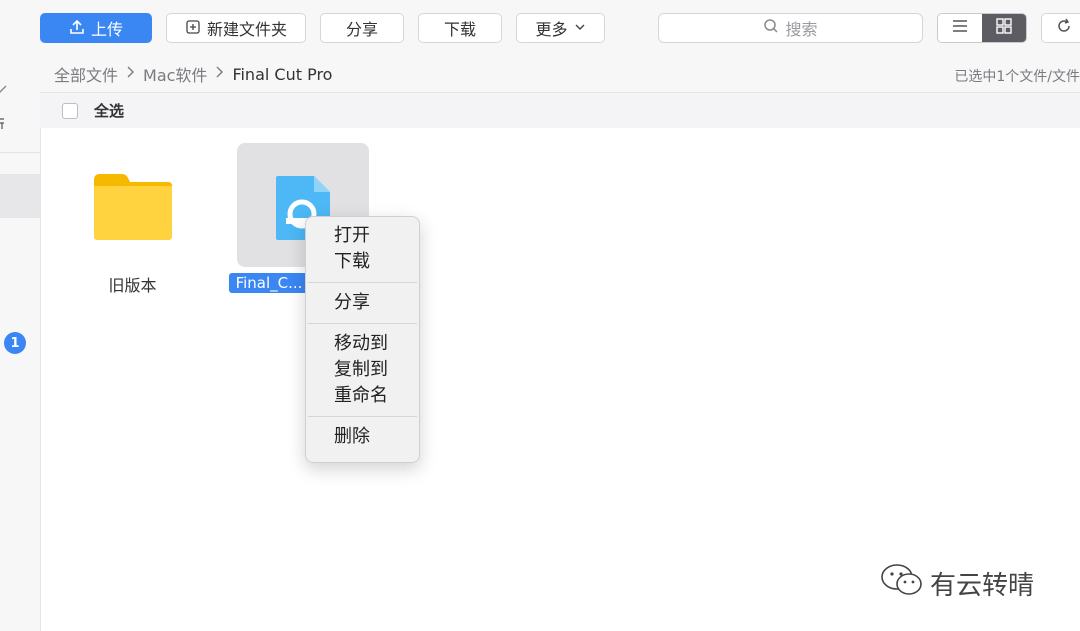 The width and height of the screenshot is (1080, 631). I want to click on search-icon, so click(771, 28).